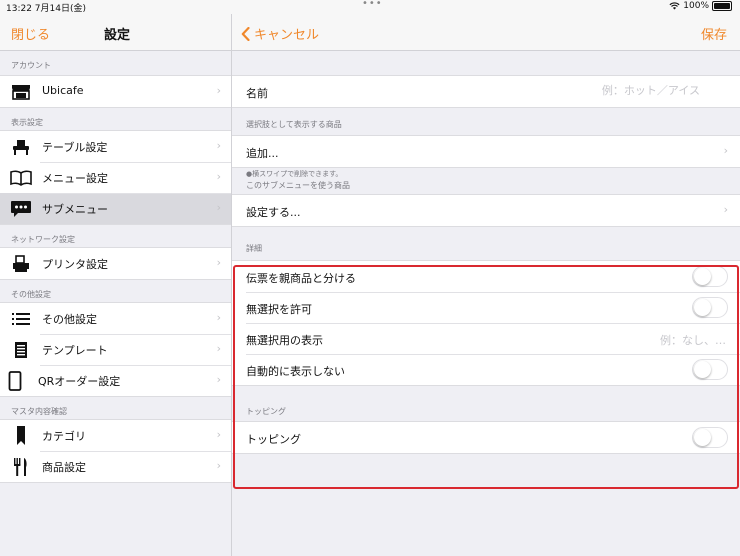 The image size is (740, 556). I want to click on store-icon, so click(21, 92).